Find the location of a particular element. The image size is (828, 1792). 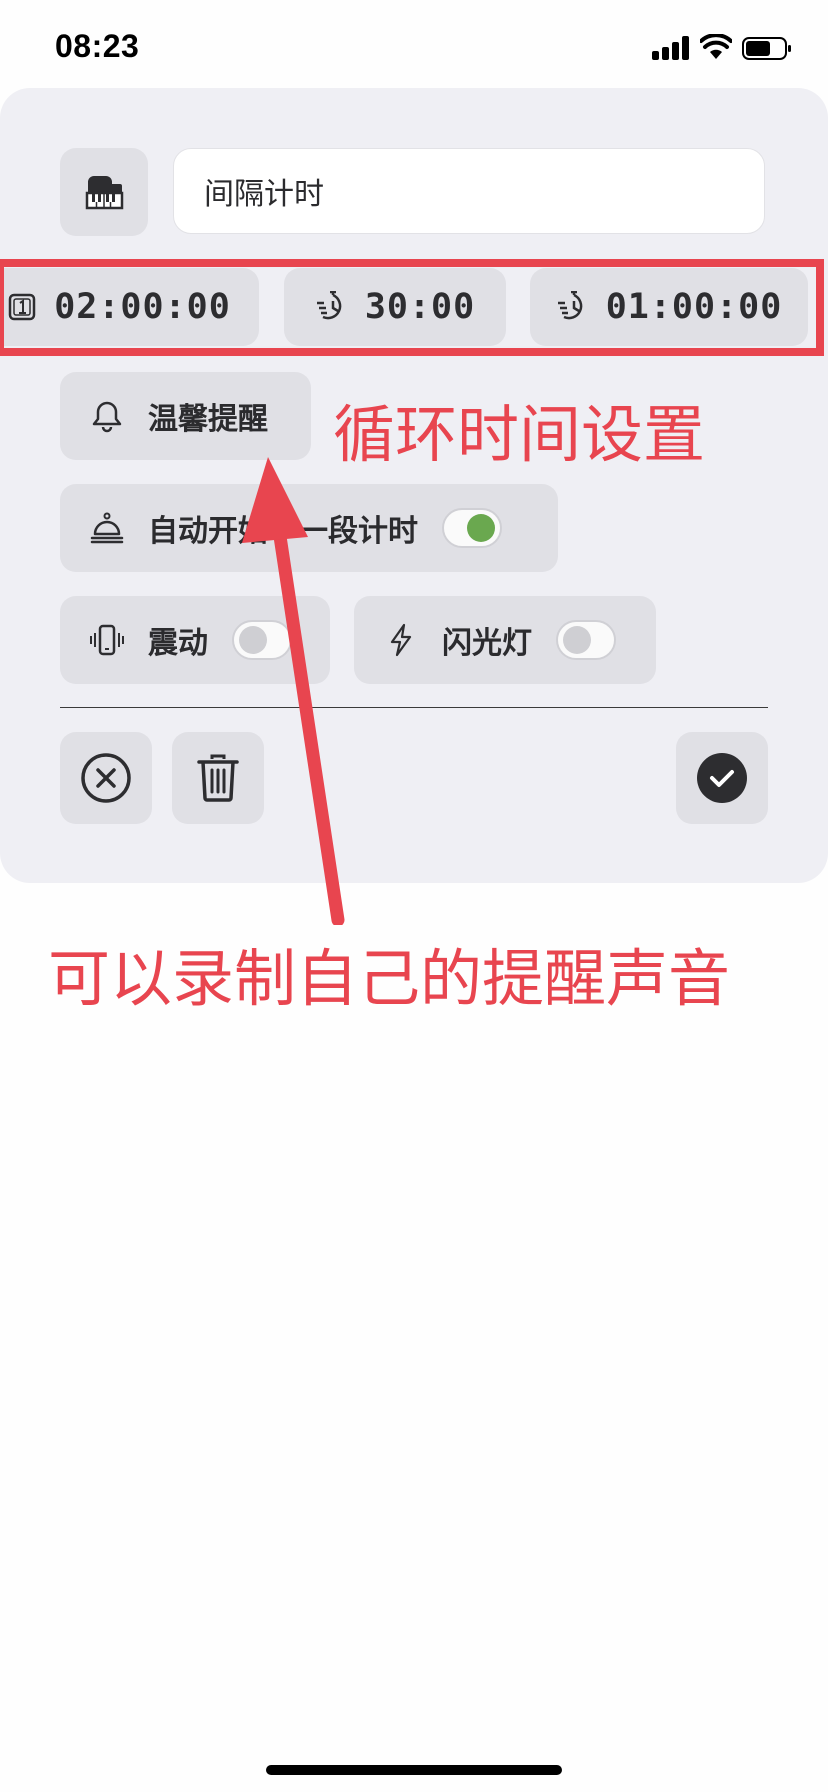

reminder-sound-button: 温馨提醒 is located at coordinates (185, 416).